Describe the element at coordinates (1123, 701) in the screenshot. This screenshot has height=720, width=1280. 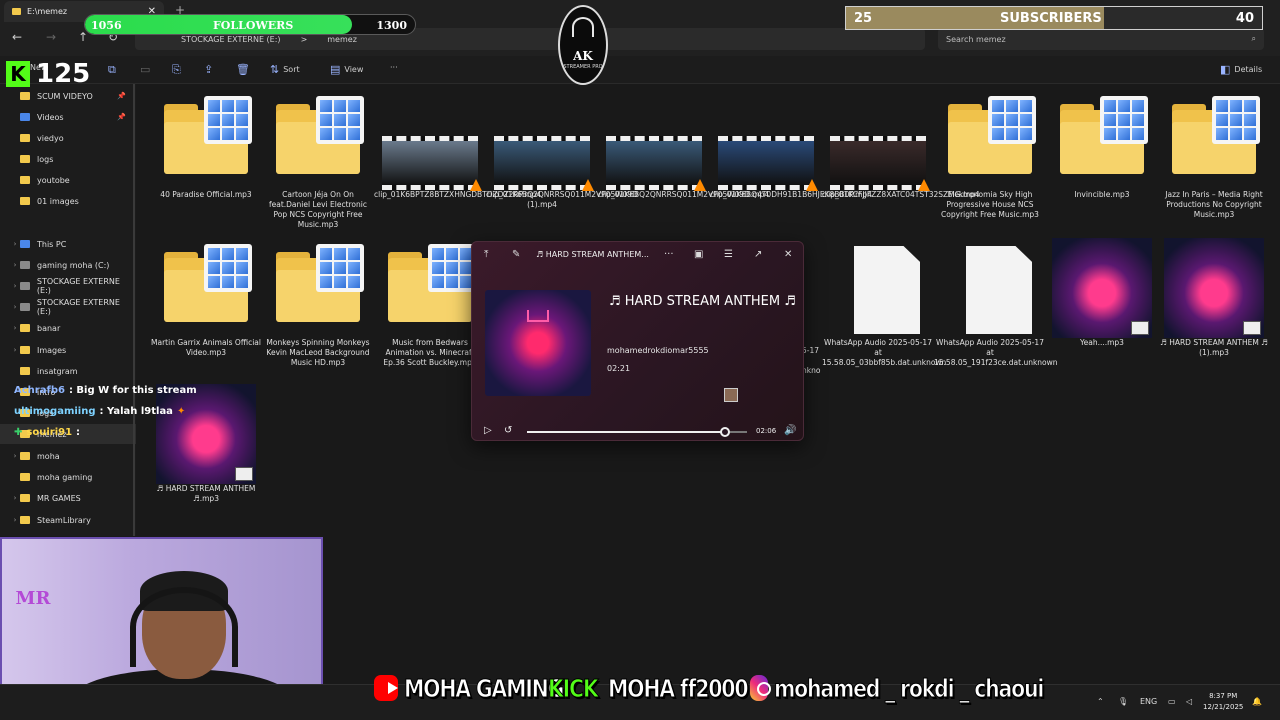
I see `microphone-icon: 🎙` at that location.